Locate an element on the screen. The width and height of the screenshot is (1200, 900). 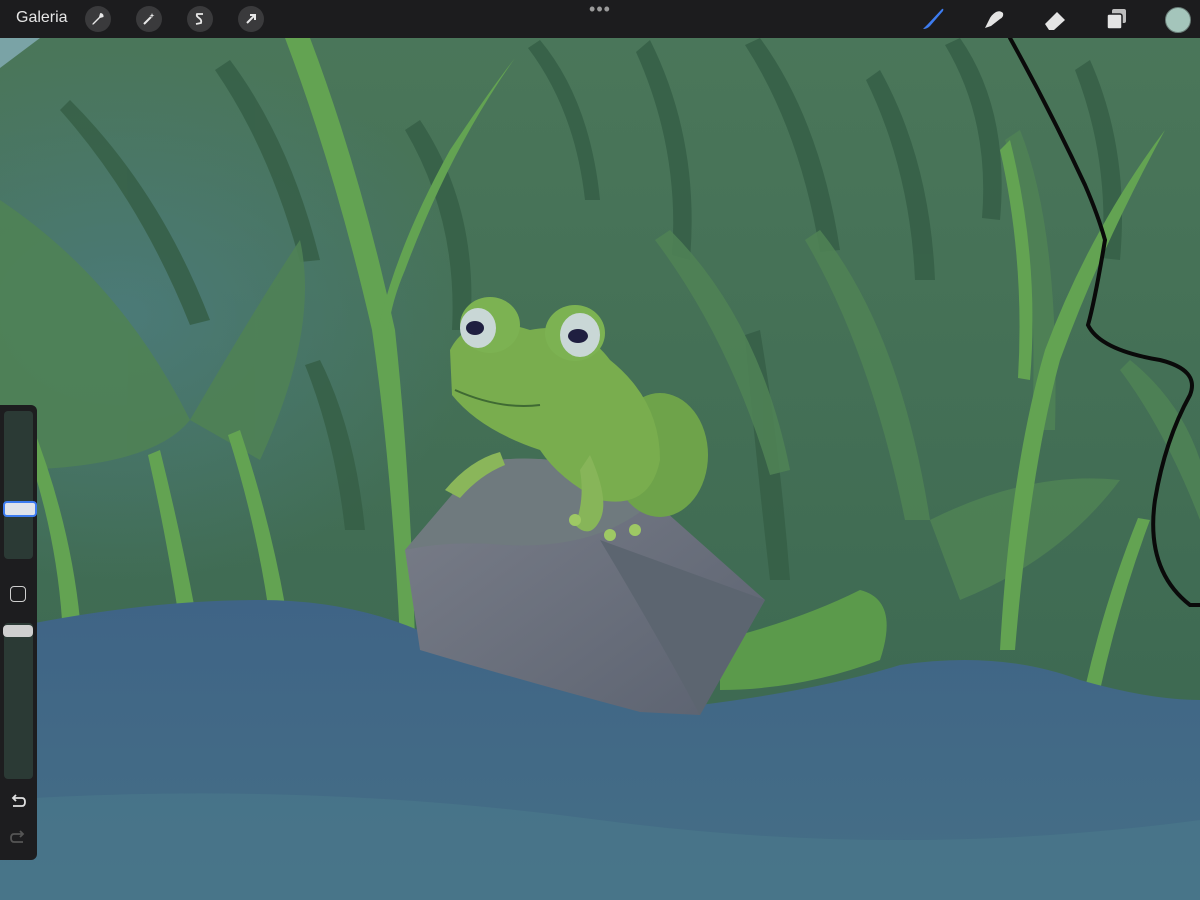
more-options-button: ••• is located at coordinates (600, 10).